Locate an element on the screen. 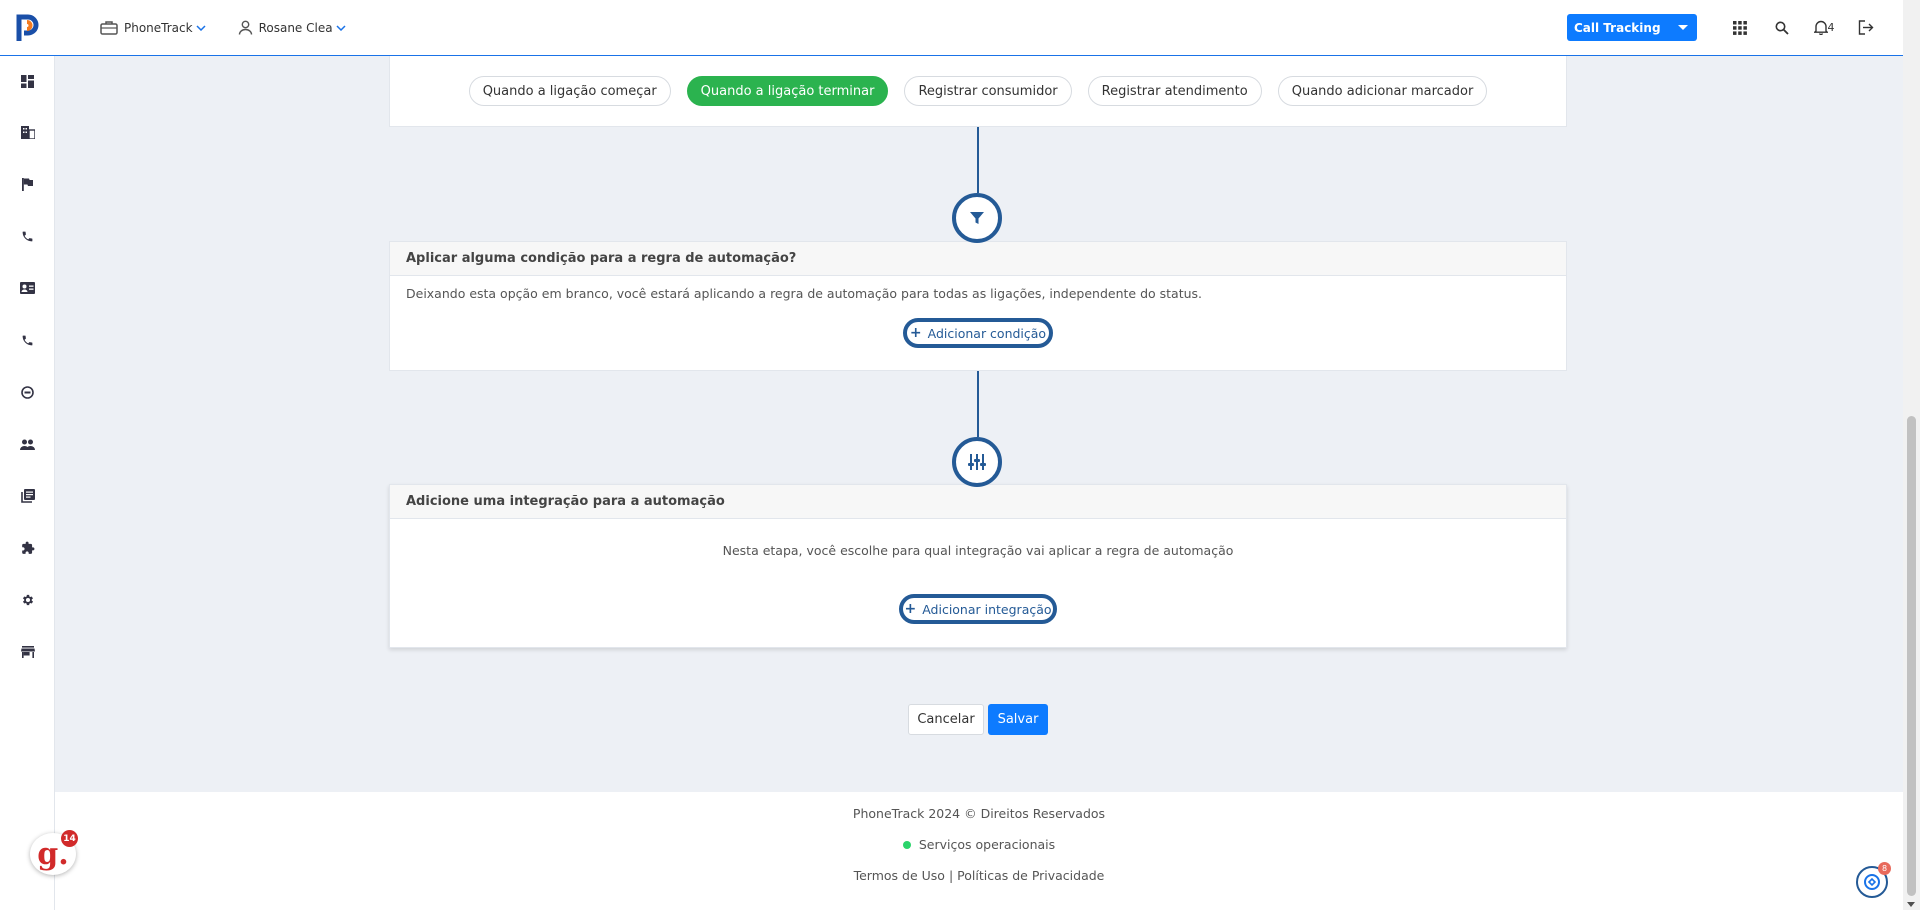  add-condition-button: + Adicionar condição is located at coordinates (978, 333).